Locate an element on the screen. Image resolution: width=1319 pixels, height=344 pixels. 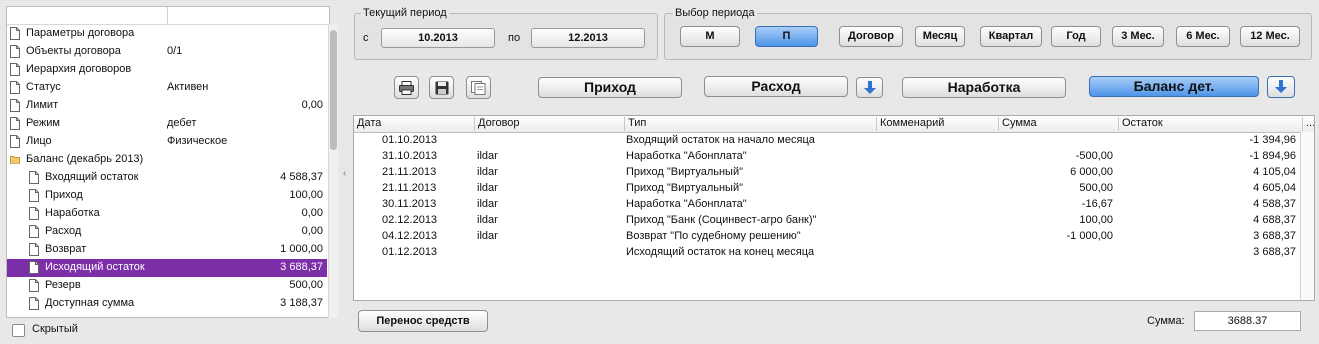
table-scrollbar is located at coordinates (1307, 216).